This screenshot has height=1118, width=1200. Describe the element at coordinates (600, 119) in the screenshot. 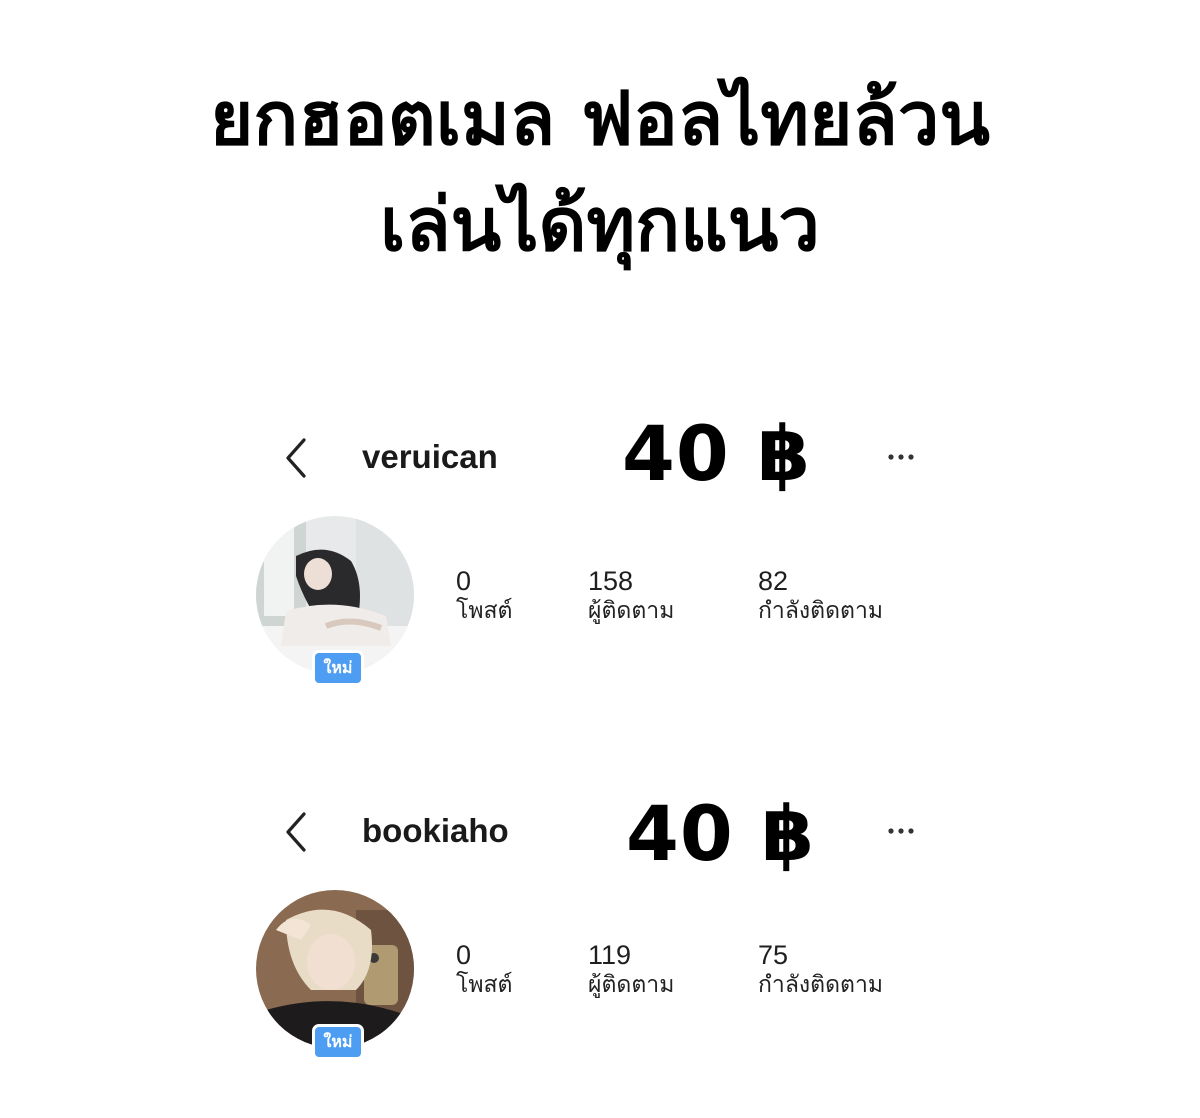

I see `headline-line-1: ยกฮอตเมล ฟอลไทยล้วน` at that location.